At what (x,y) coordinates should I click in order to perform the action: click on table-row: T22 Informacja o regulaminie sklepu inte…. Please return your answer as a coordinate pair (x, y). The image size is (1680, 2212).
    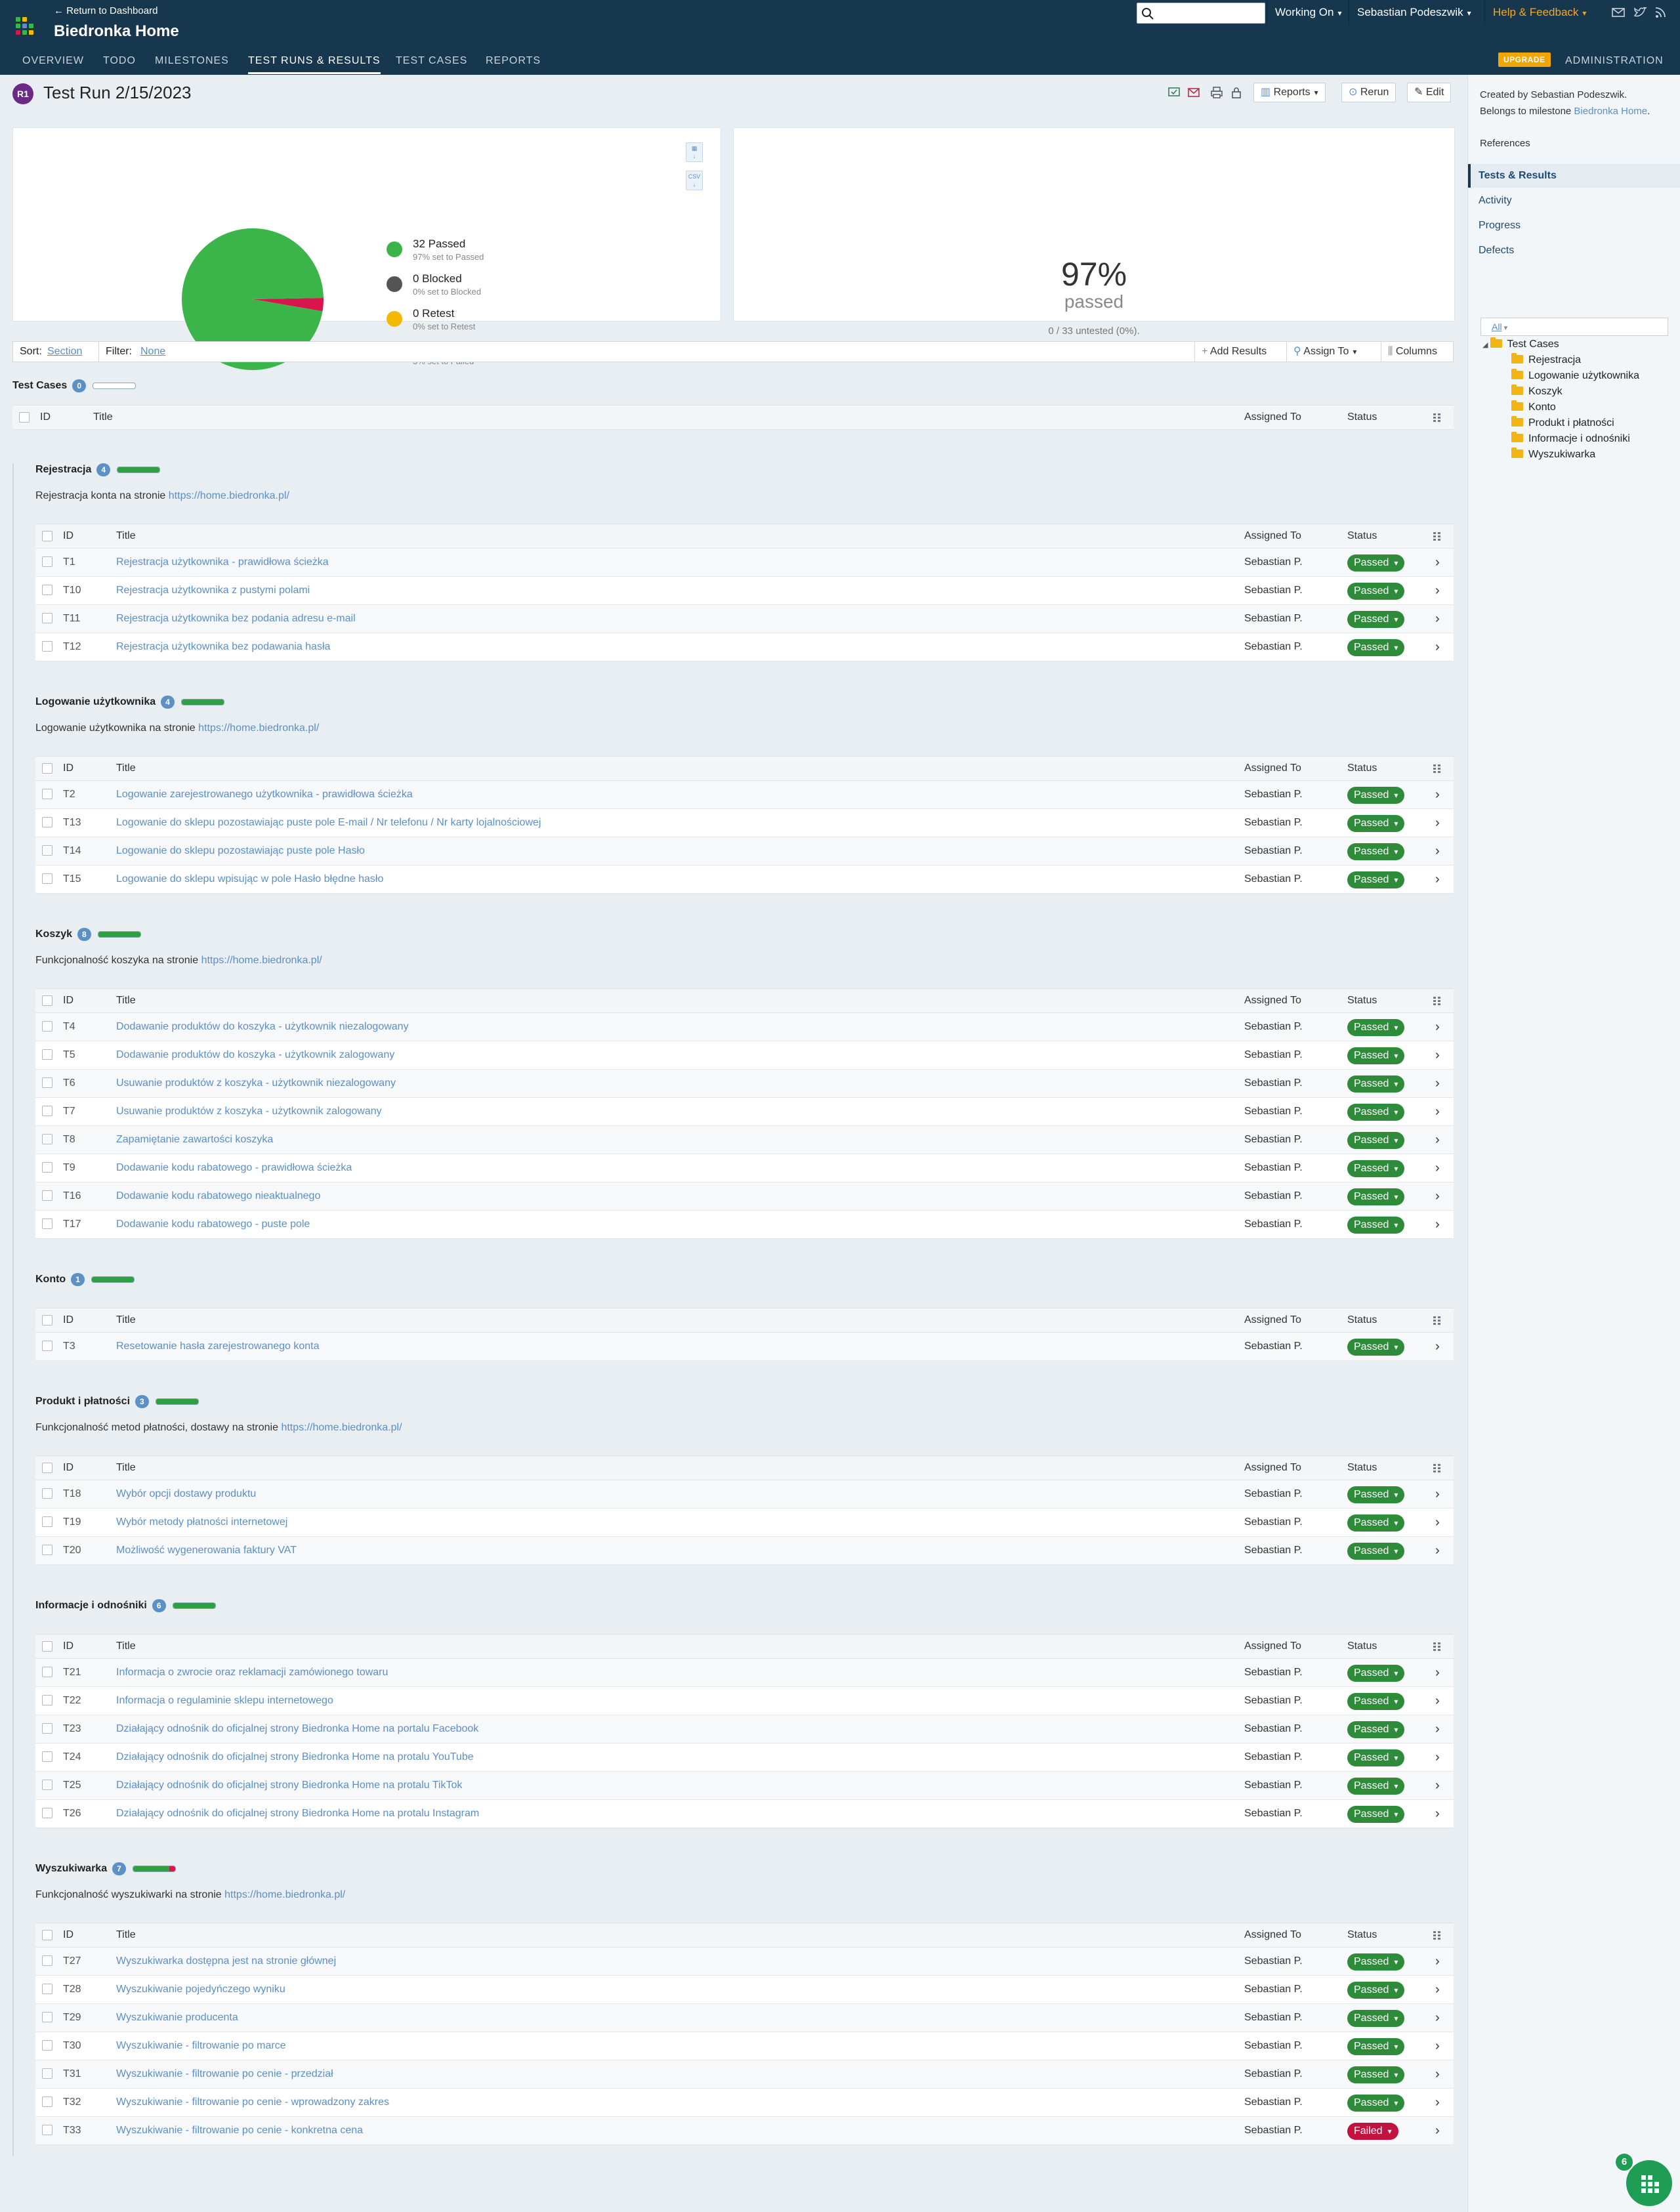
    Looking at the image, I should click on (744, 1701).